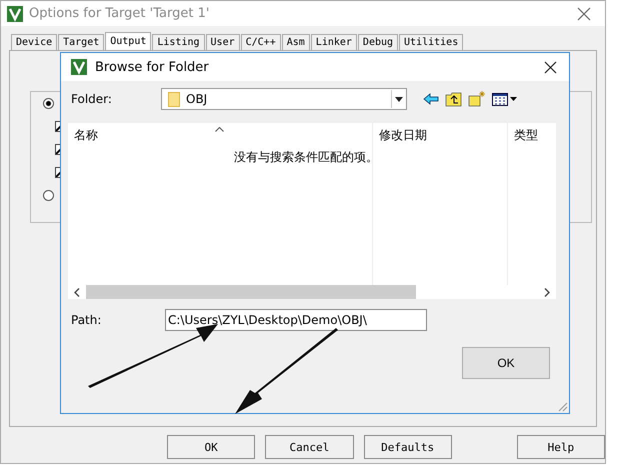 This screenshot has height=466, width=635. Describe the element at coordinates (378, 42) in the screenshot. I see `tab: Debug` at that location.